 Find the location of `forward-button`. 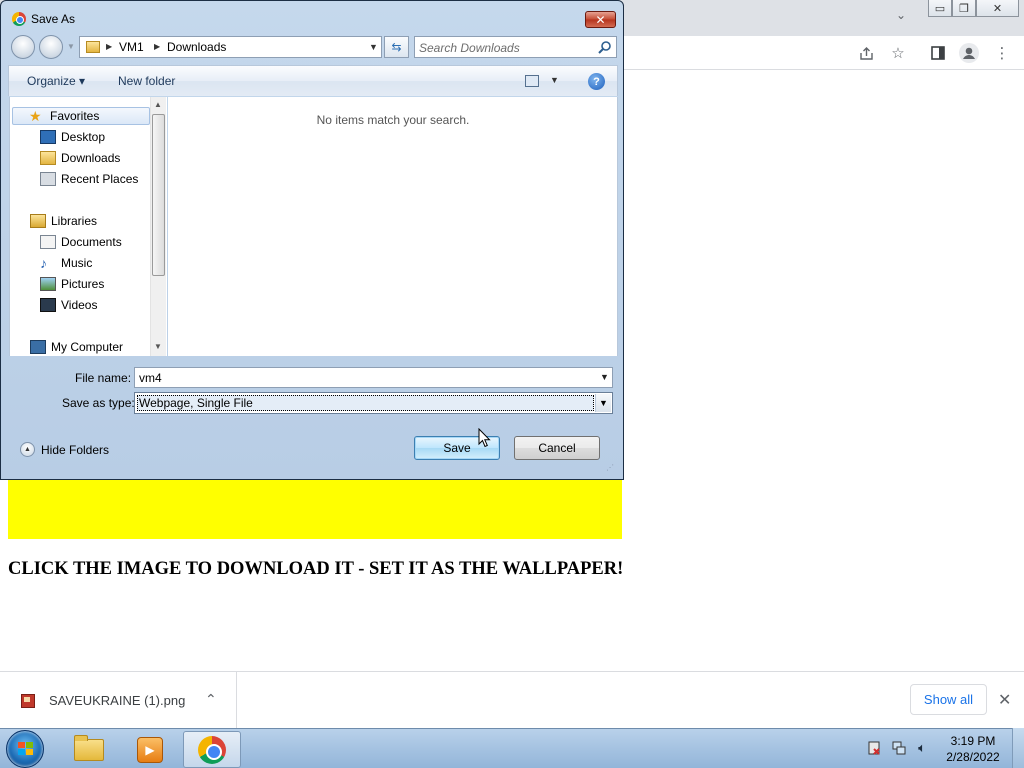

forward-button is located at coordinates (51, 47).